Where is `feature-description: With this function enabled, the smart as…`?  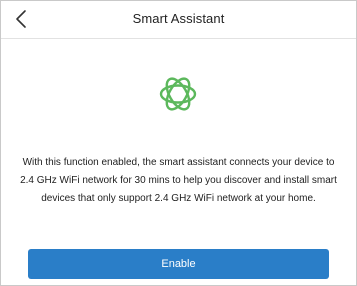 feature-description: With this function enabled, the smart as… is located at coordinates (178, 180).